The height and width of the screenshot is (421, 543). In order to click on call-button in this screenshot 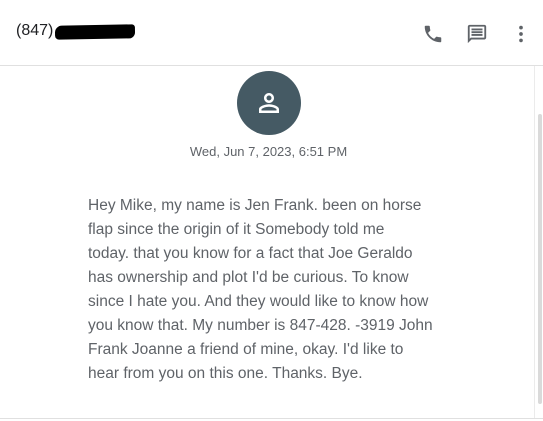, I will do `click(433, 34)`.